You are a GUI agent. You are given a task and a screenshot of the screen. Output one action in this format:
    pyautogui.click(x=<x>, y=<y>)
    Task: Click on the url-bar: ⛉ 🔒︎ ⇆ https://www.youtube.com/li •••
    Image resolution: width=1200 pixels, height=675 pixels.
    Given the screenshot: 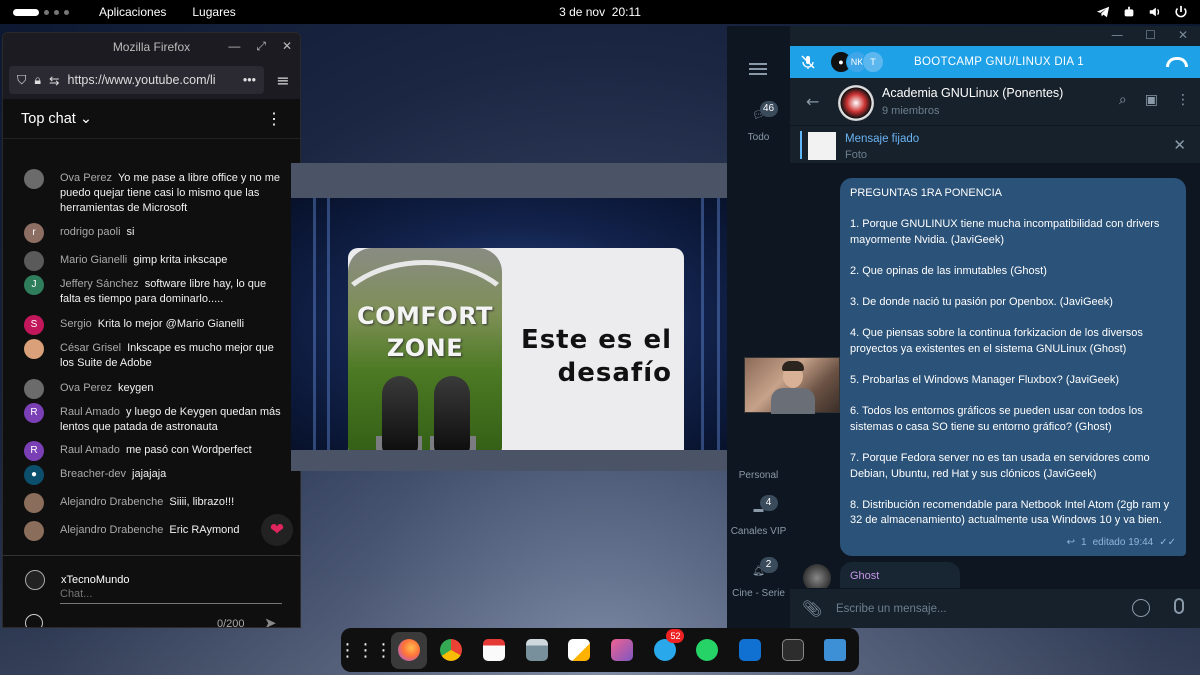 What is the action you would take?
    pyautogui.click(x=136, y=80)
    